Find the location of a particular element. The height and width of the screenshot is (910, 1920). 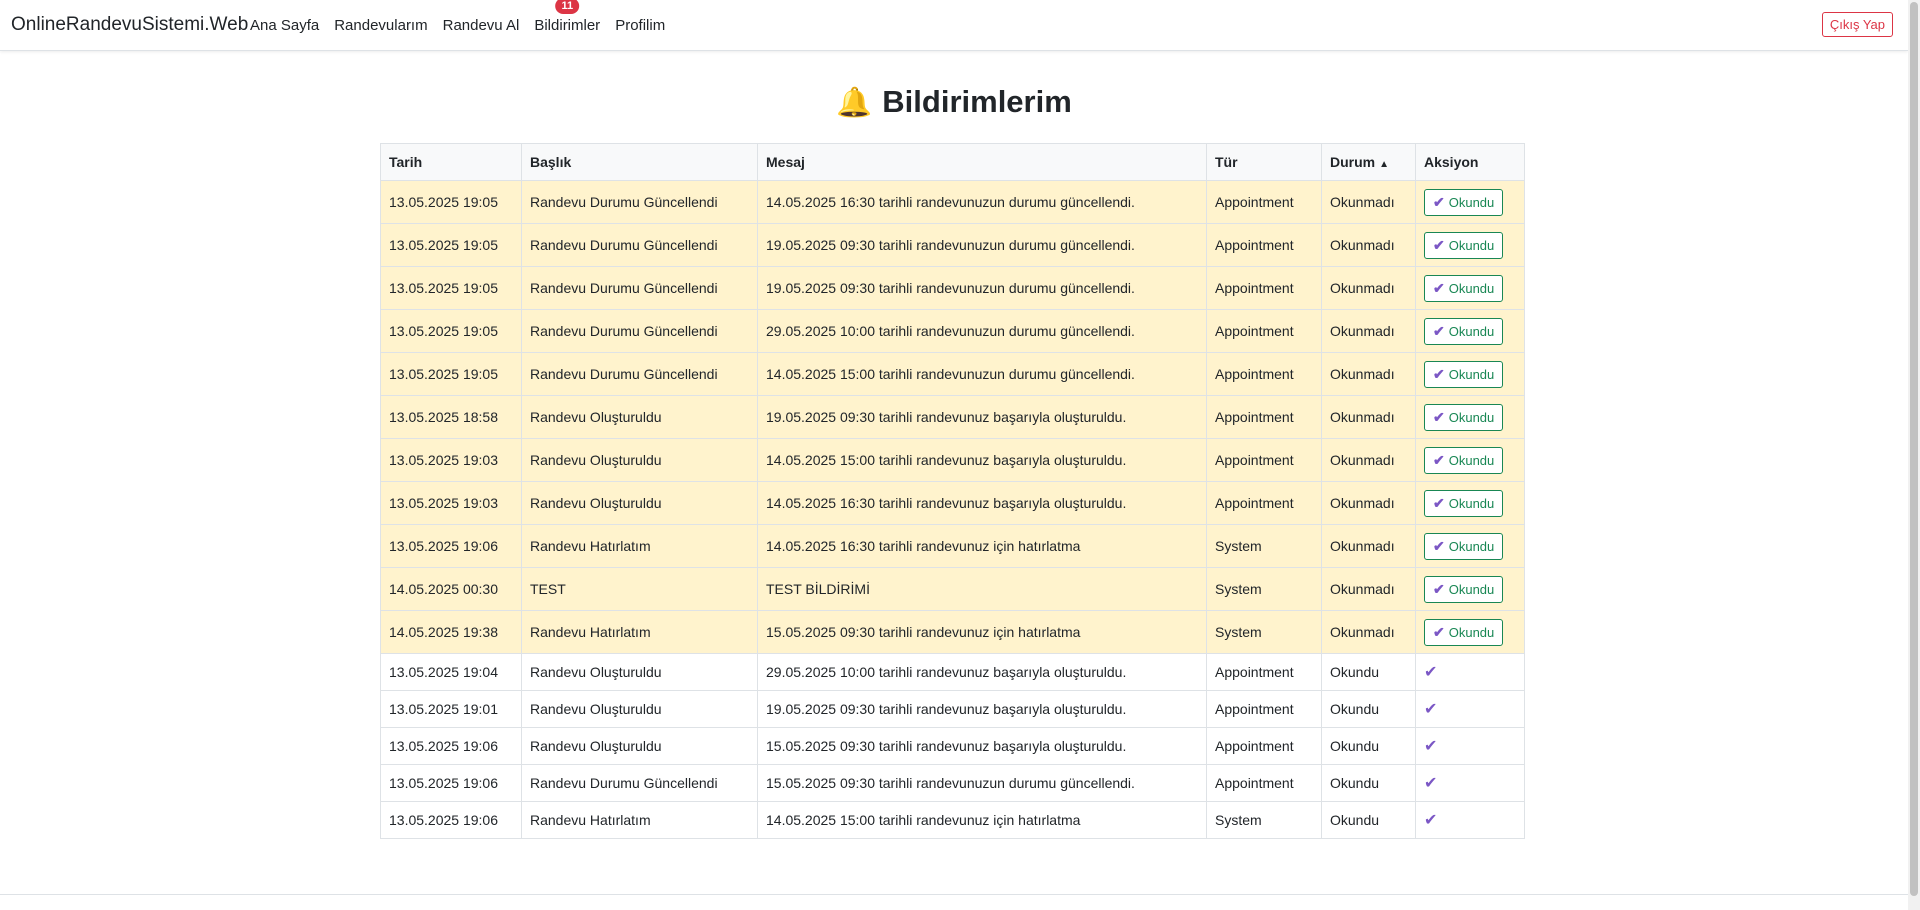

table-header-row: Tarih Başlık Mesaj Tür Durum ▲ Aksiyon is located at coordinates (952, 162).